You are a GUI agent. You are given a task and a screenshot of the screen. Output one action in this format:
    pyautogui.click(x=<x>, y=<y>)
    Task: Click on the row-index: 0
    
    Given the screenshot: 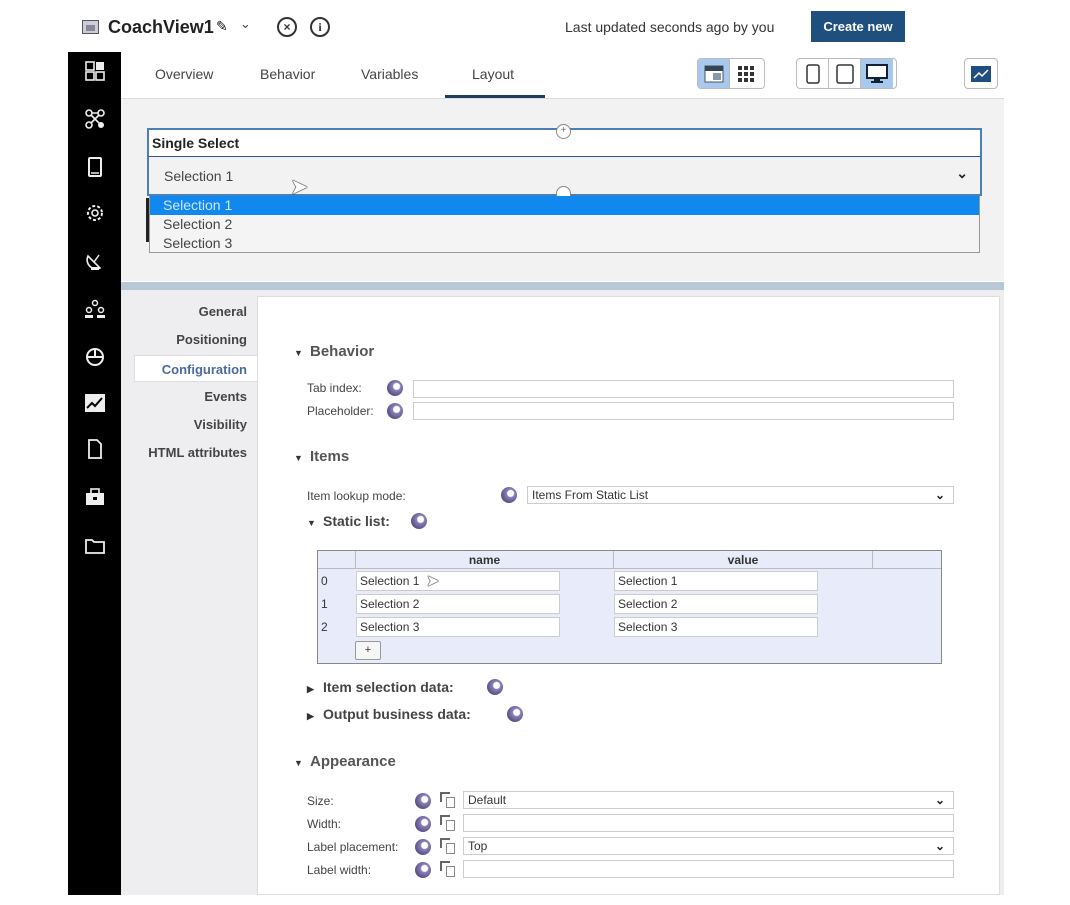 What is the action you would take?
    pyautogui.click(x=324, y=581)
    